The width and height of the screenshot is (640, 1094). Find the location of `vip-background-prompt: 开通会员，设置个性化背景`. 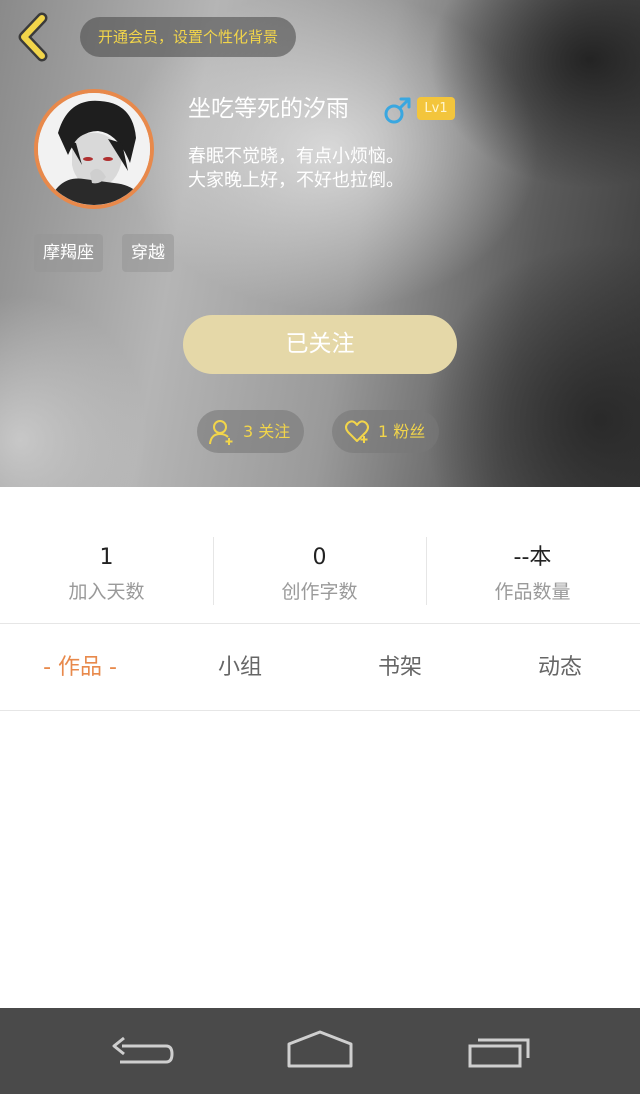

vip-background-prompt: 开通会员，设置个性化背景 is located at coordinates (188, 37).